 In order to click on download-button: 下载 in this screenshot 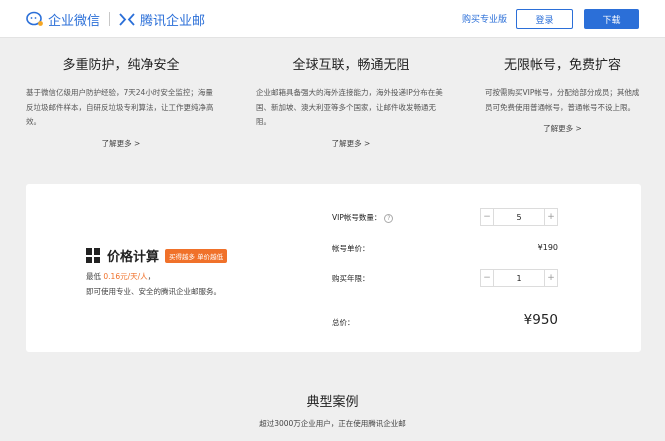, I will do `click(611, 19)`.